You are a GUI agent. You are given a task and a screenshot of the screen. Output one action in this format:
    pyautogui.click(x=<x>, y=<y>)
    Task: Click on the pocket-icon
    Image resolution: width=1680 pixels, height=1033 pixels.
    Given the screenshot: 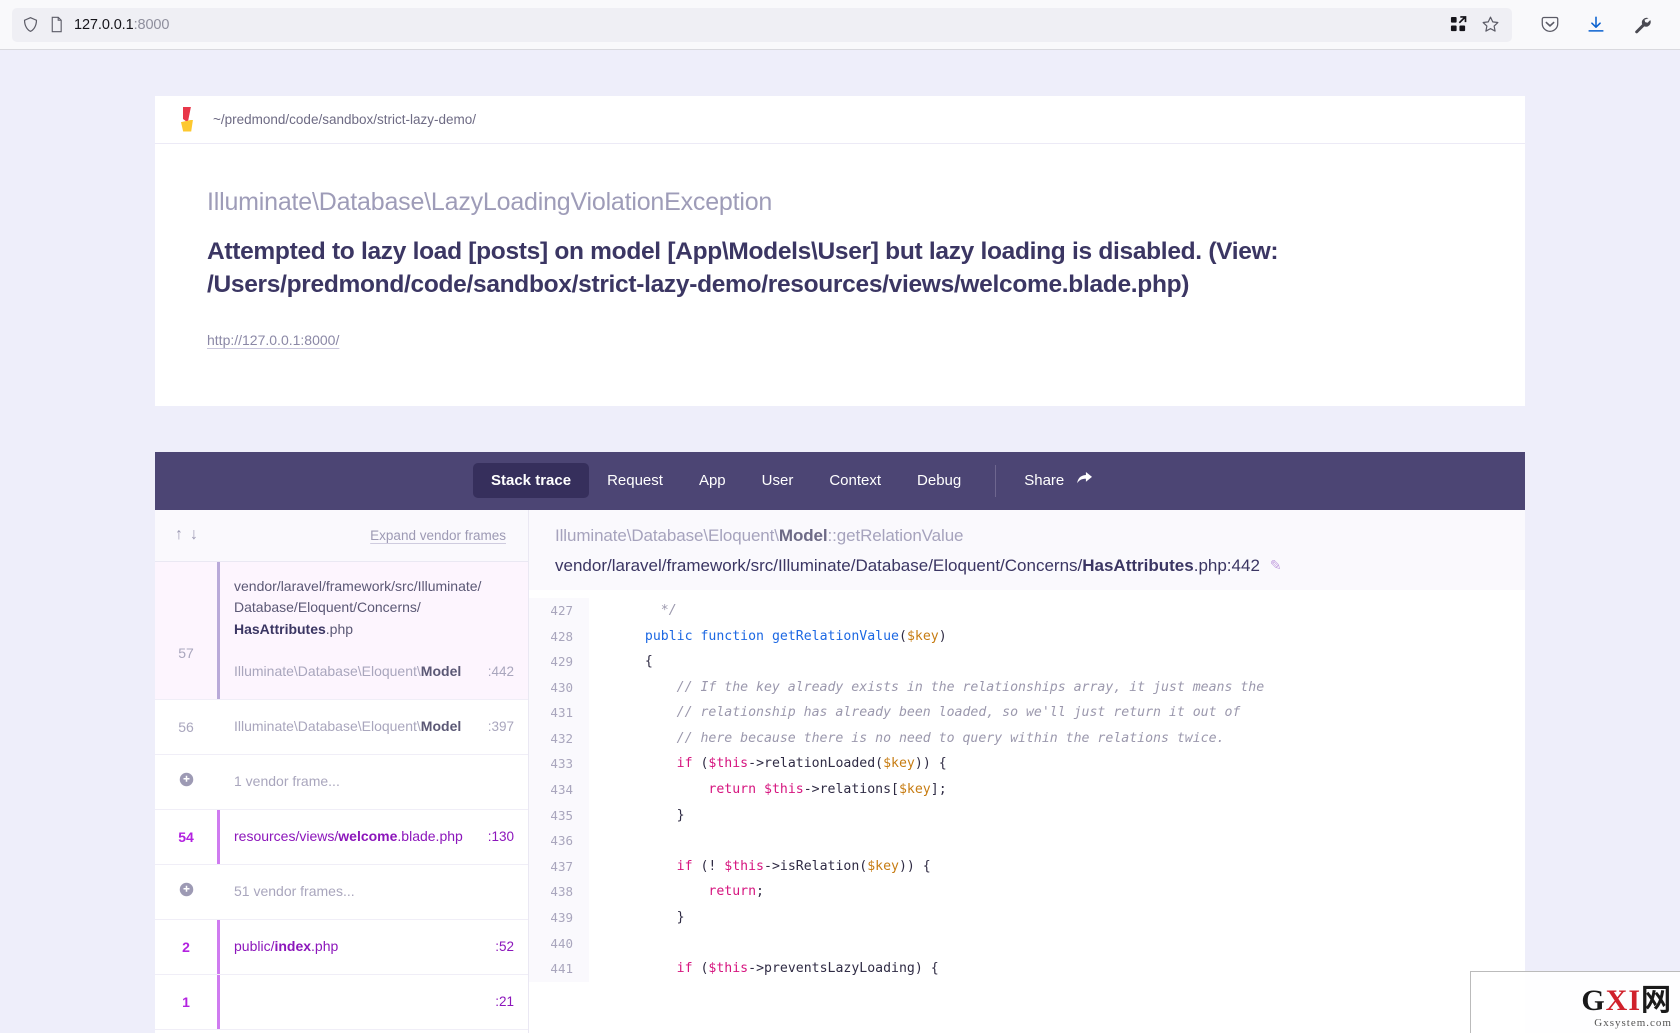 What is the action you would take?
    pyautogui.click(x=1550, y=25)
    